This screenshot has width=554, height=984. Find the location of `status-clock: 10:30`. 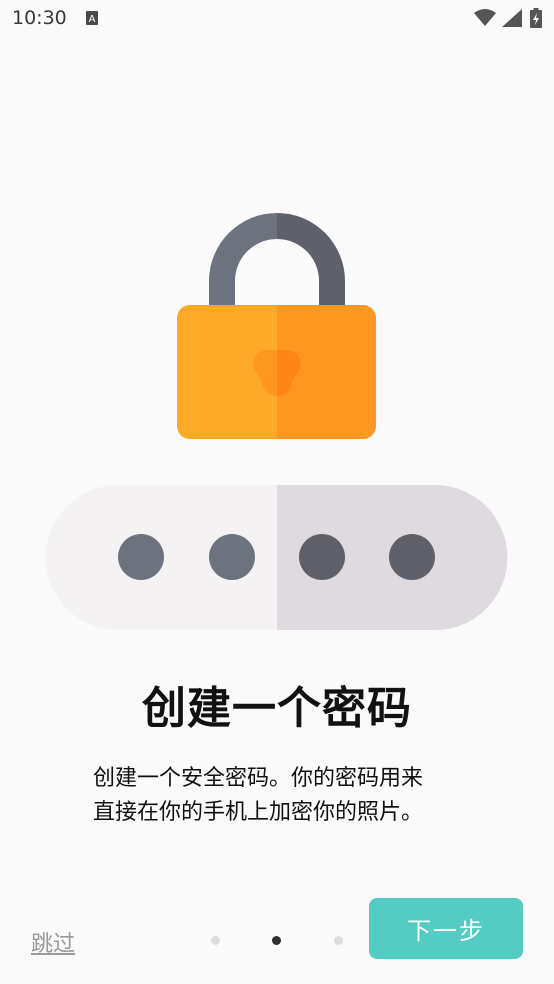

status-clock: 10:30 is located at coordinates (39, 18).